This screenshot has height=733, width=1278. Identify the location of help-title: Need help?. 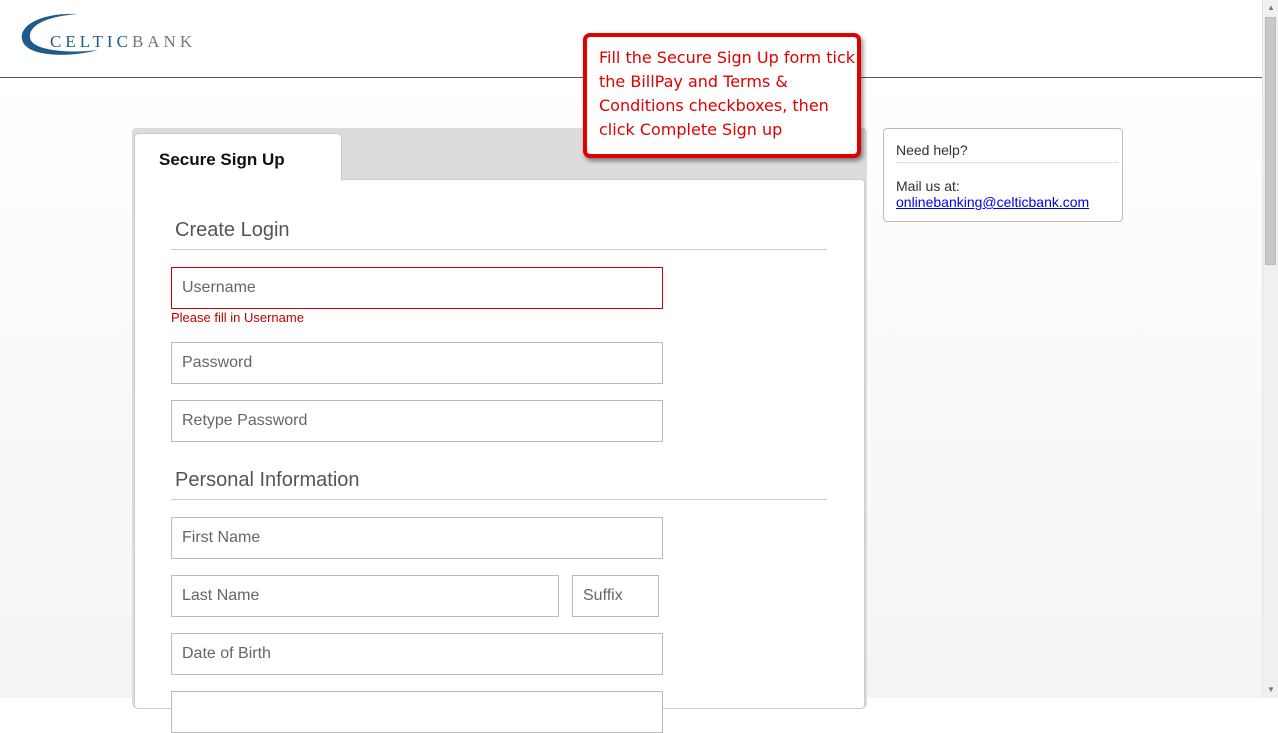
(1007, 152).